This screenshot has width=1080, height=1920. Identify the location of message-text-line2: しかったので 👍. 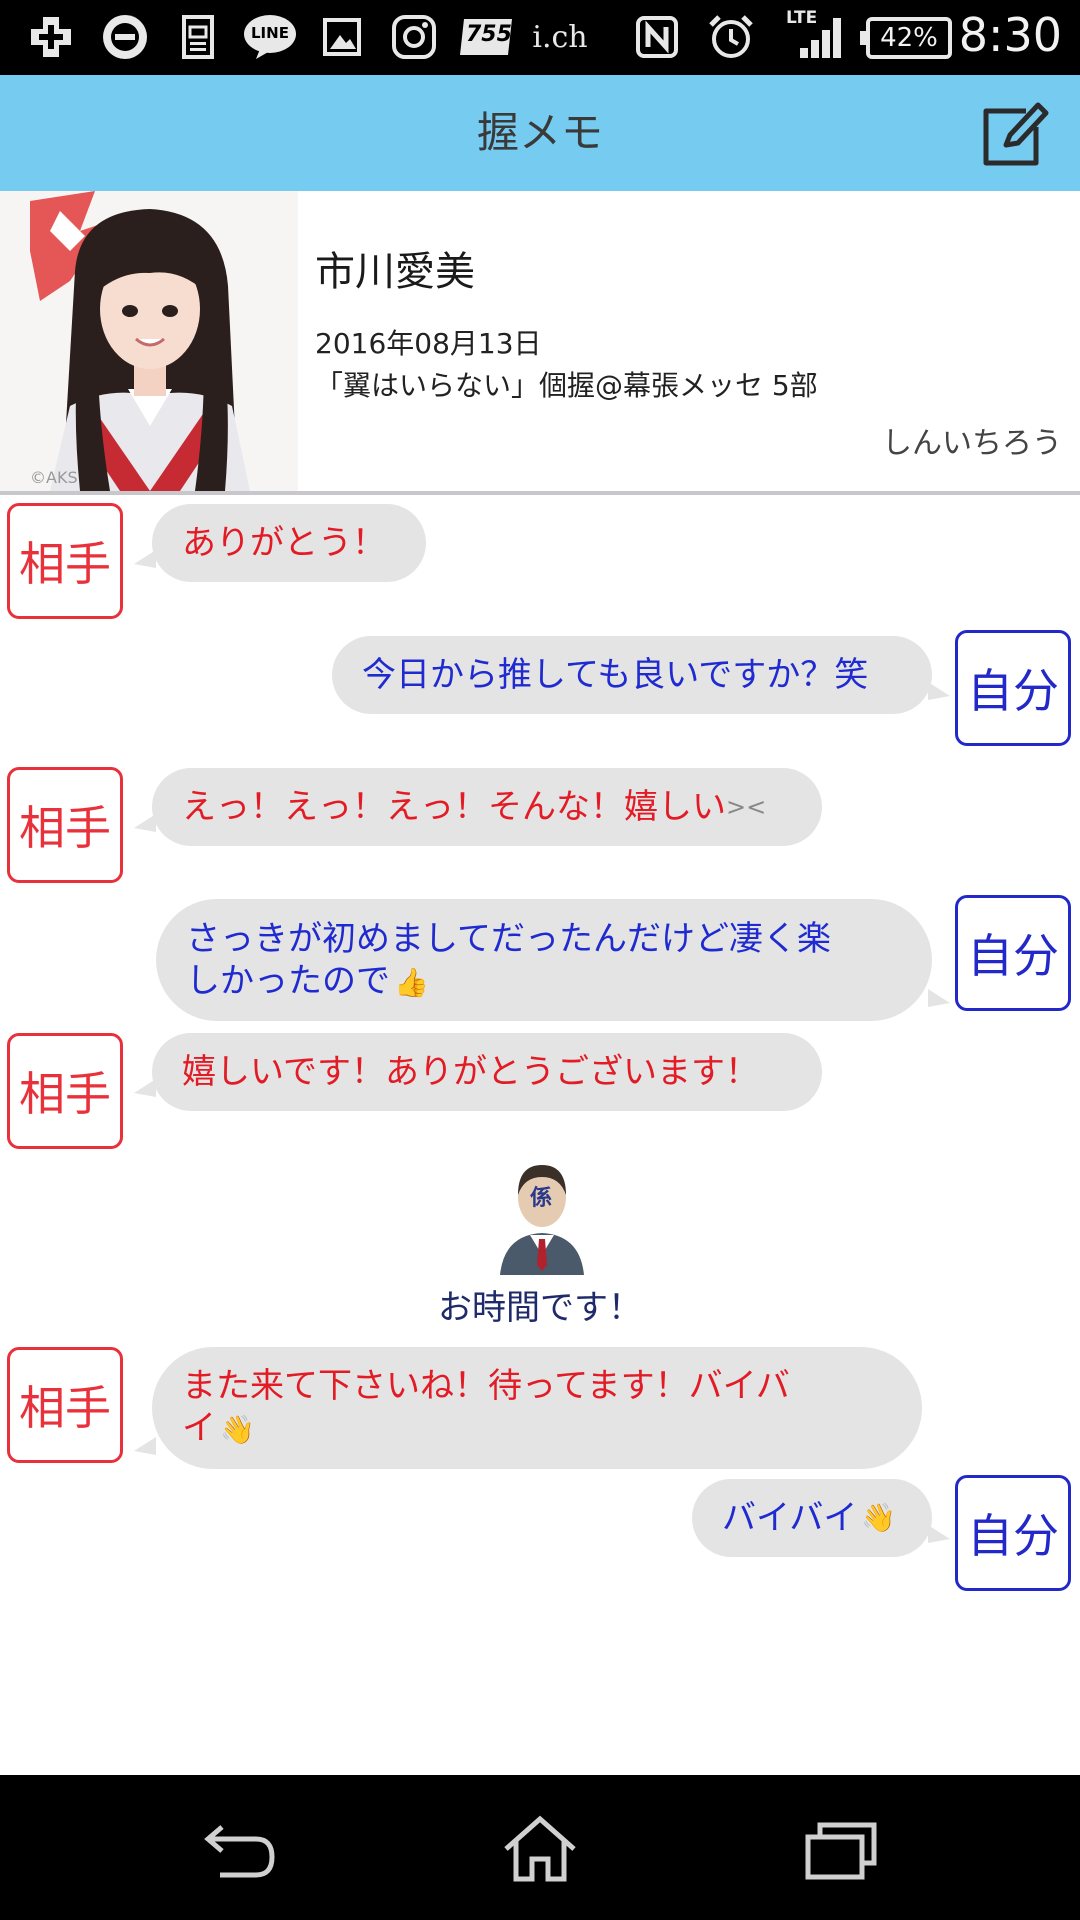
(307, 981).